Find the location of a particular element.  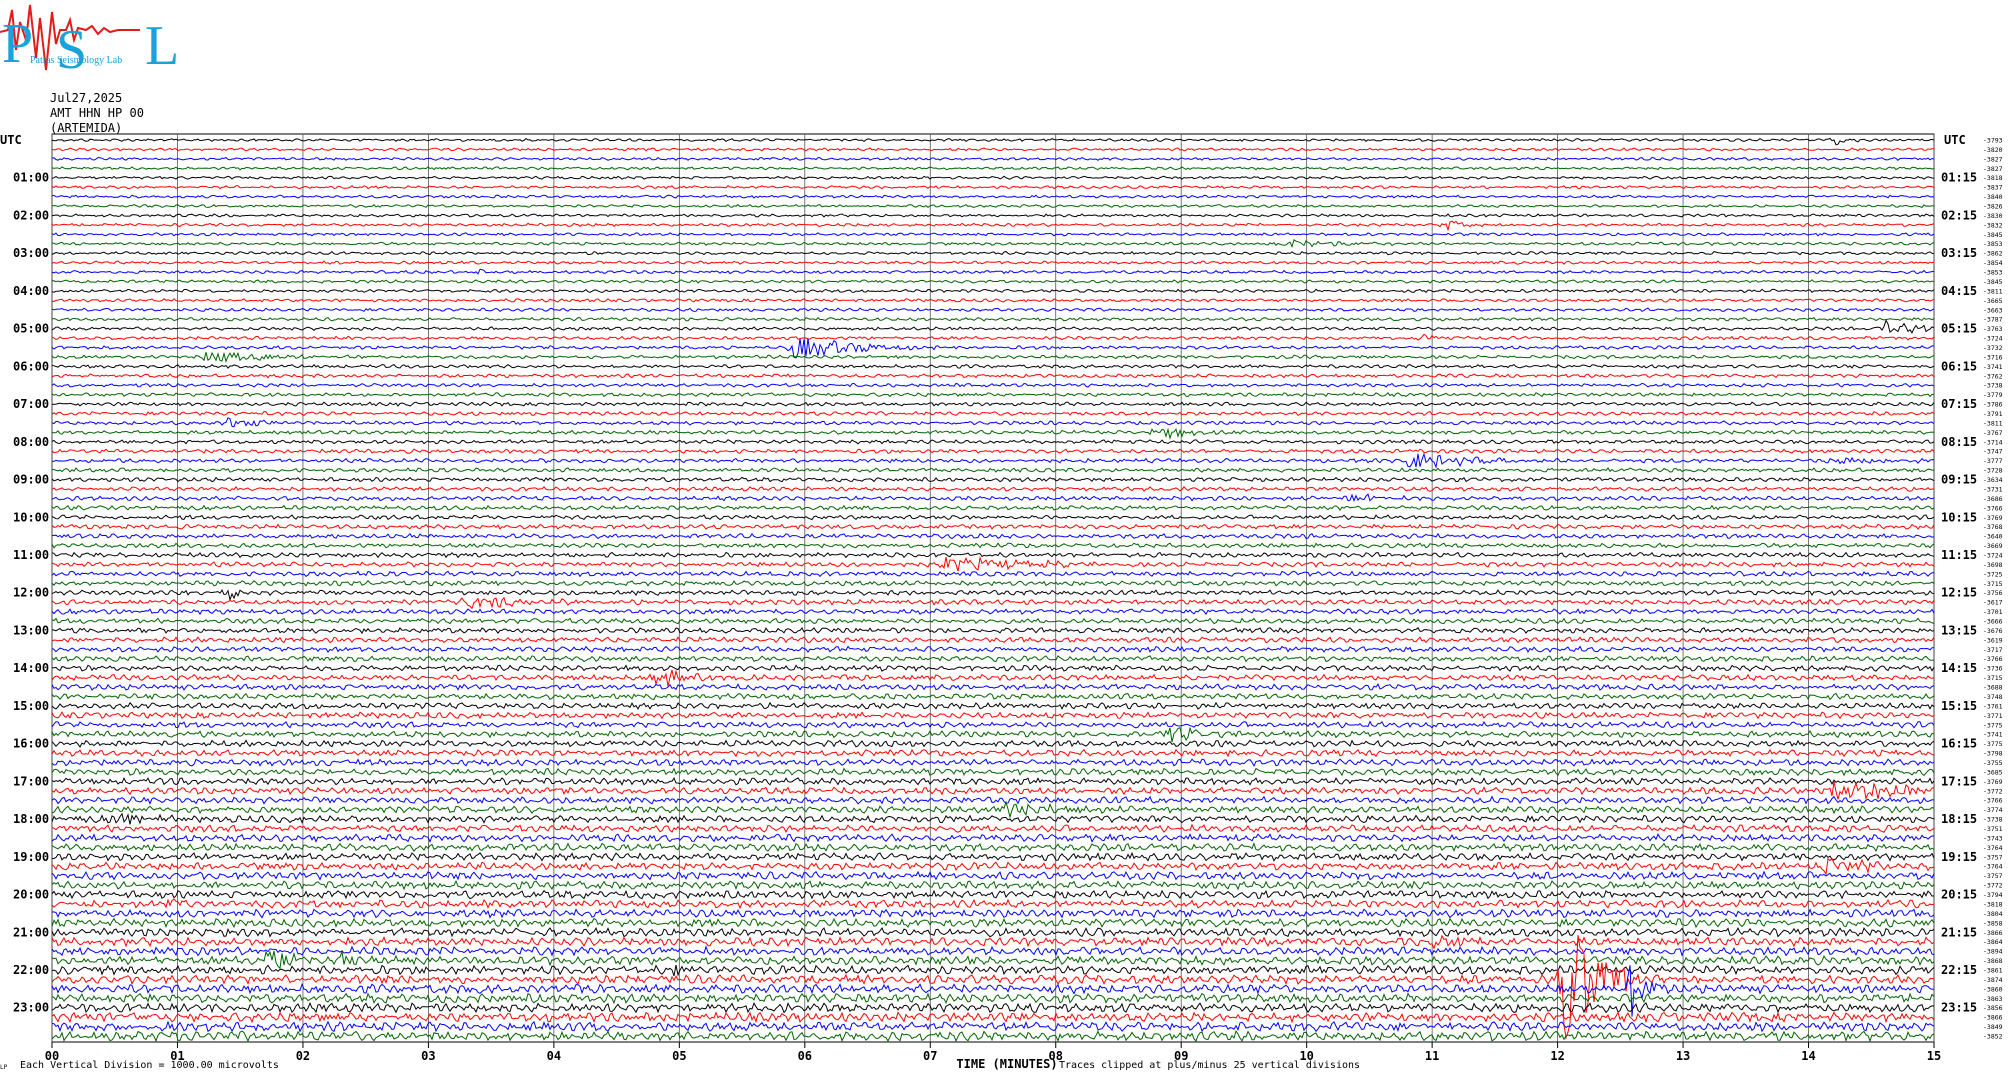

trace-mean-label: -3666 is located at coordinates (1993, 622).